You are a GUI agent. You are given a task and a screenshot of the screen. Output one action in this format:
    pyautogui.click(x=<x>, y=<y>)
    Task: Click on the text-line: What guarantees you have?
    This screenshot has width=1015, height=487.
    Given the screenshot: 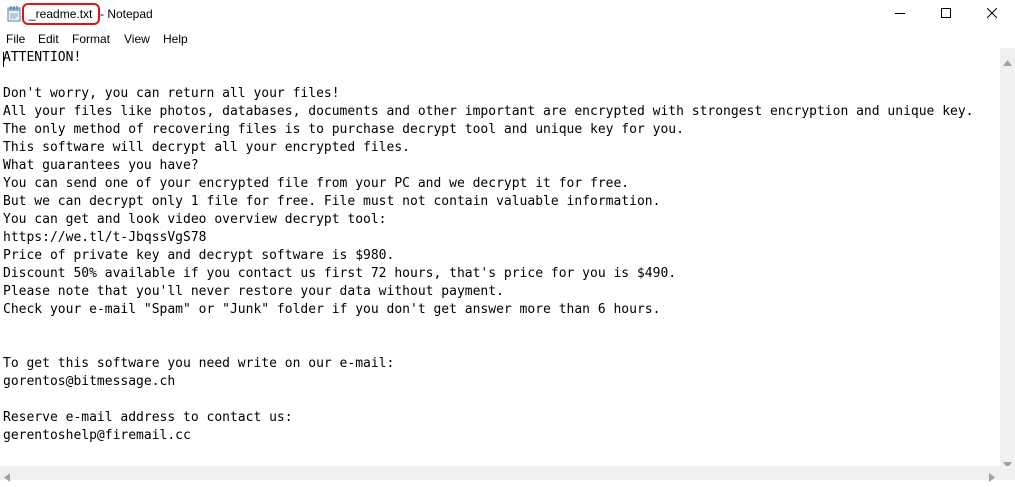 What is the action you would take?
    pyautogui.click(x=101, y=165)
    